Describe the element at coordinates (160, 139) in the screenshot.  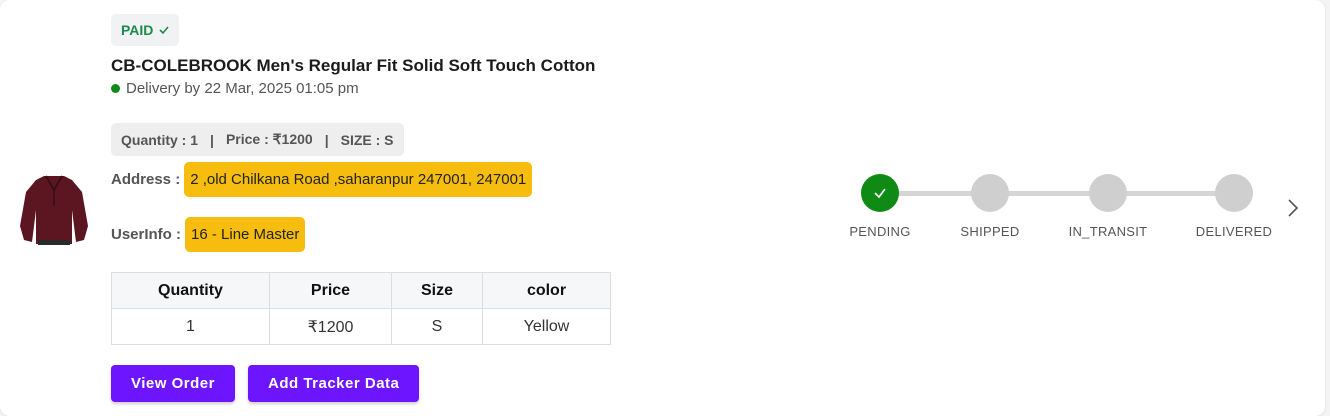
I see `summary-quantity: Quantity : 1` at that location.